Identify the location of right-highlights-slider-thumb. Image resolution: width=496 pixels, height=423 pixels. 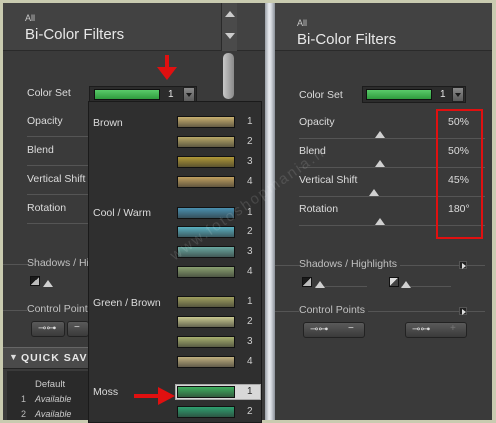
(406, 284).